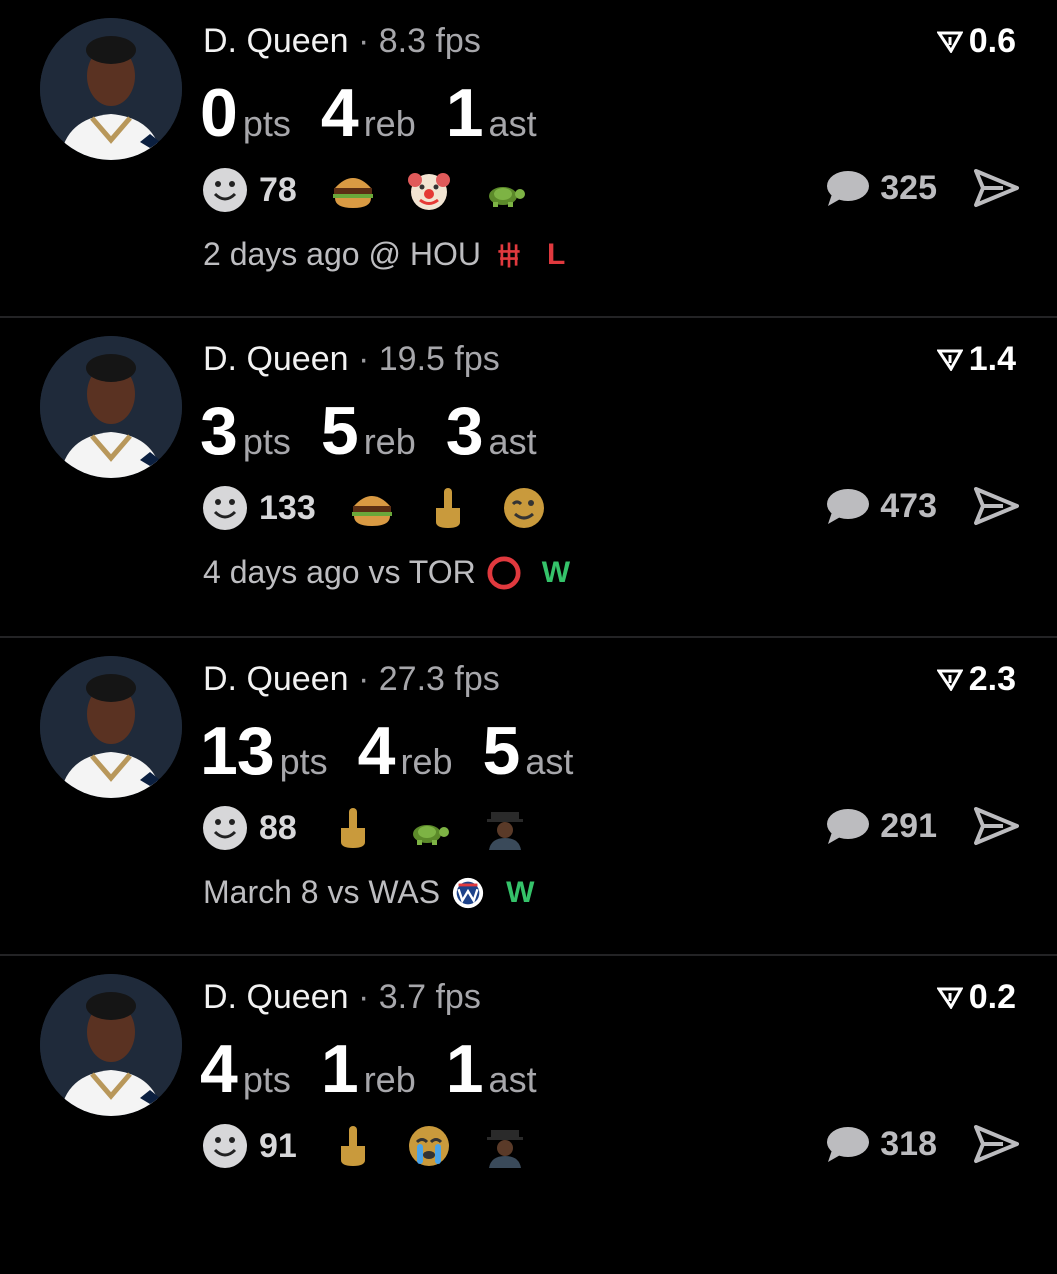 The width and height of the screenshot is (1057, 1274). What do you see at coordinates (322, 892) in the screenshot?
I see `game-when: March 8 vs WAS` at bounding box center [322, 892].